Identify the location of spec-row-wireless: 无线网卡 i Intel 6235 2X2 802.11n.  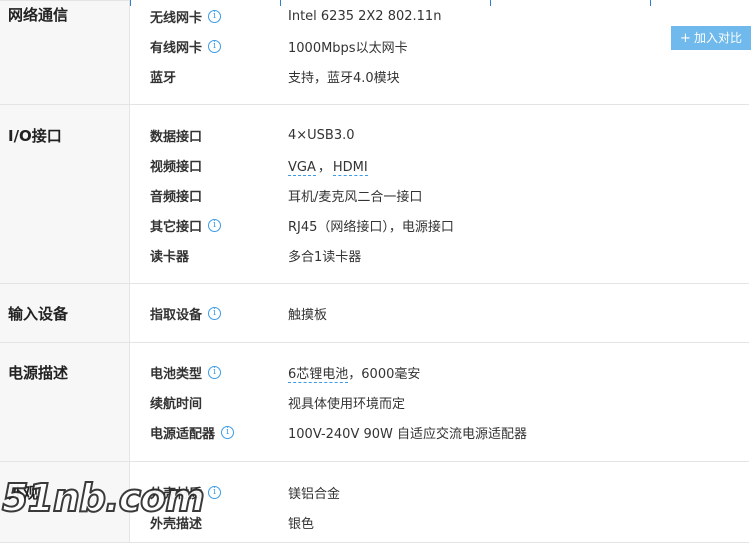
(439, 16).